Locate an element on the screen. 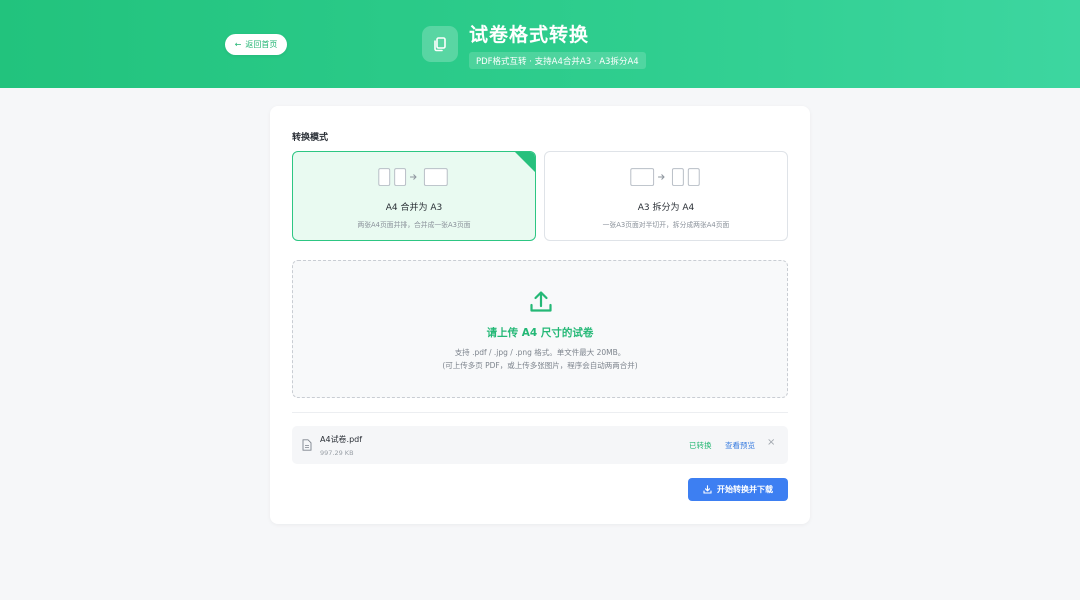  back-home-button: ← 返回首页 is located at coordinates (256, 44).